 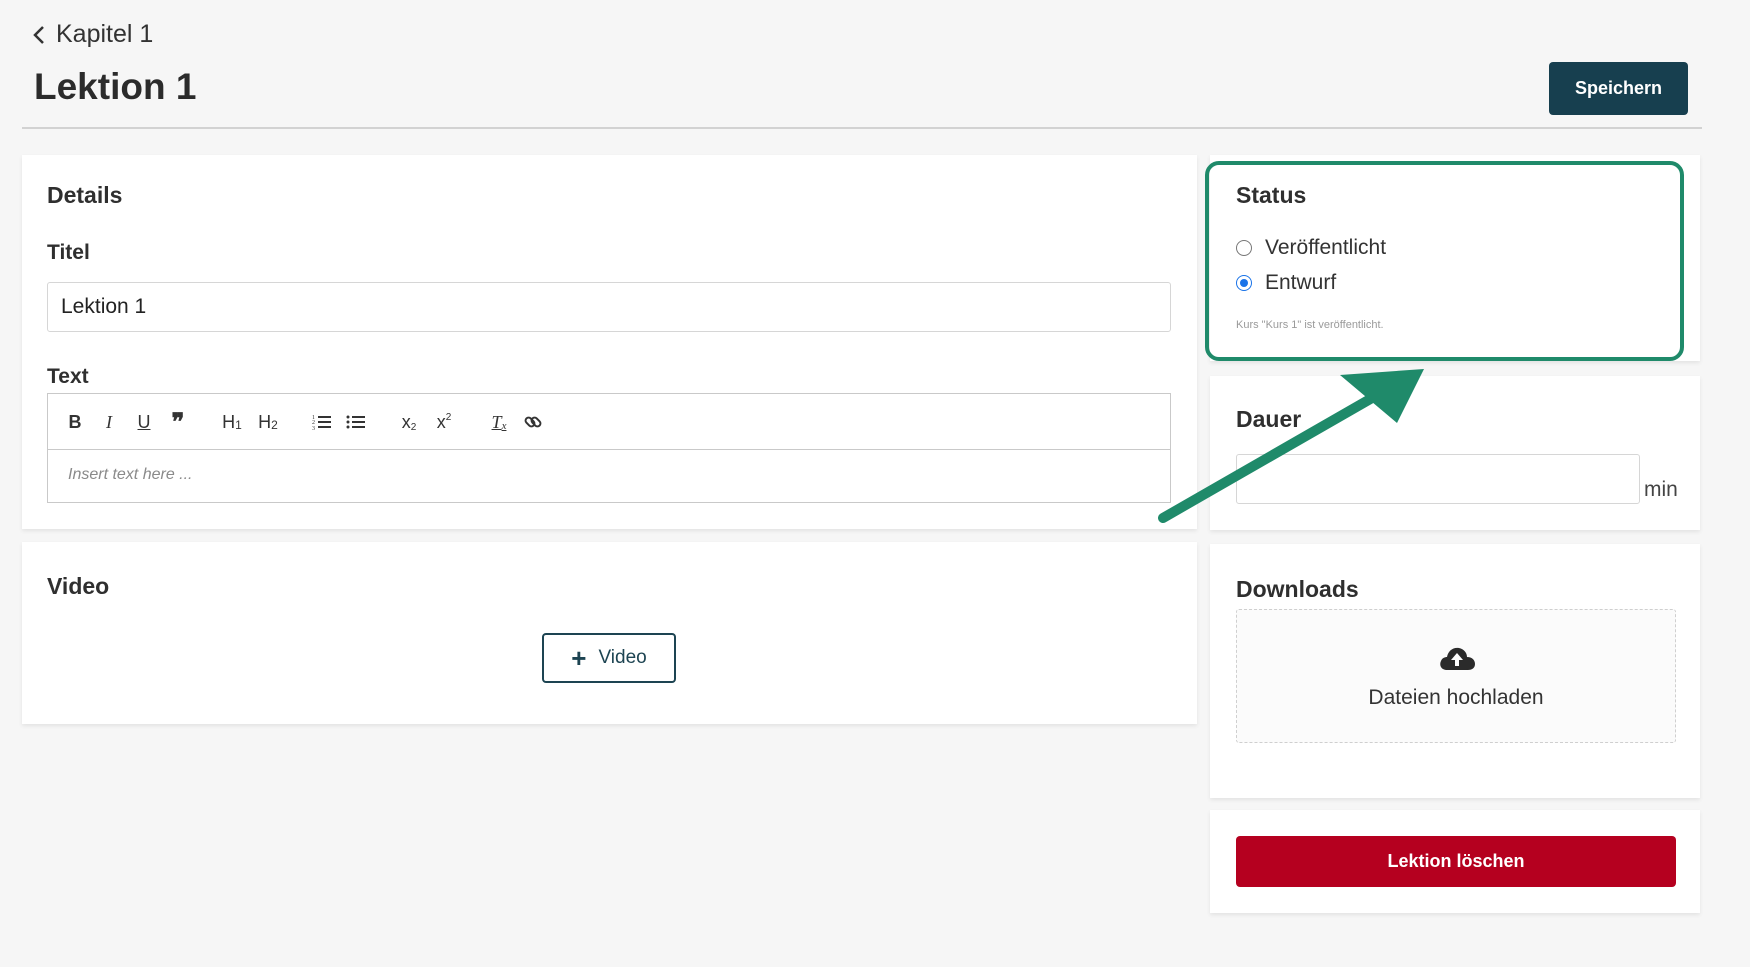 What do you see at coordinates (178, 422) in the screenshot?
I see `blockquote-icon: ❞` at bounding box center [178, 422].